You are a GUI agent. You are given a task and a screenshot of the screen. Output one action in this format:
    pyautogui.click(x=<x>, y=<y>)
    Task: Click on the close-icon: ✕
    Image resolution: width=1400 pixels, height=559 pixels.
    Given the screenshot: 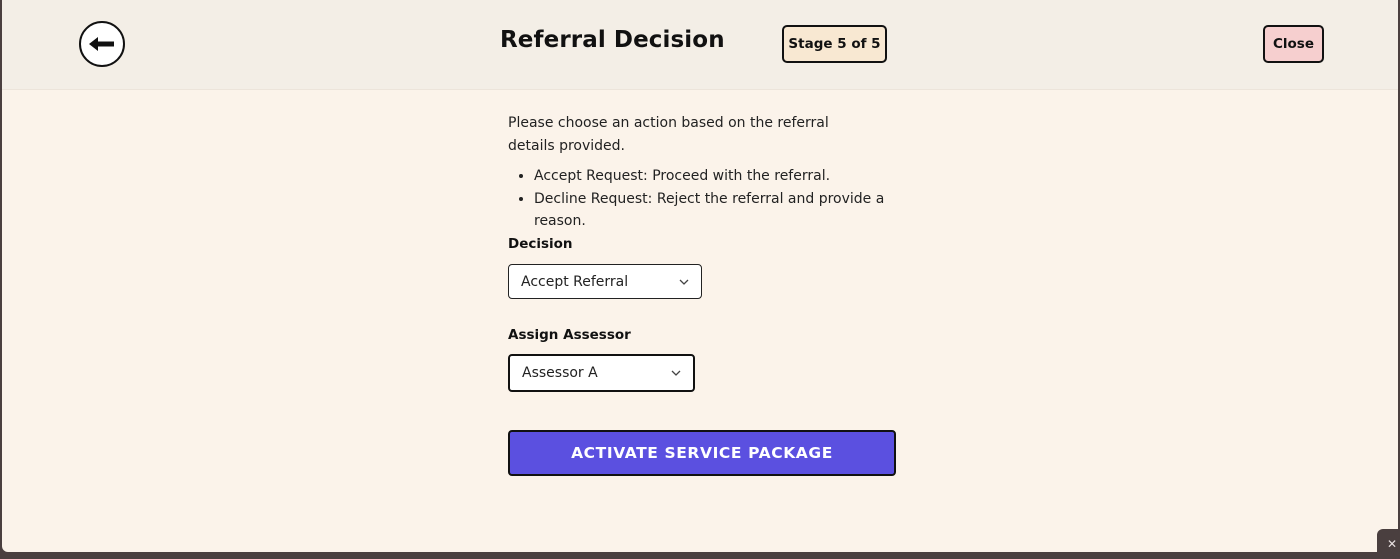 What is the action you would take?
    pyautogui.click(x=1392, y=544)
    